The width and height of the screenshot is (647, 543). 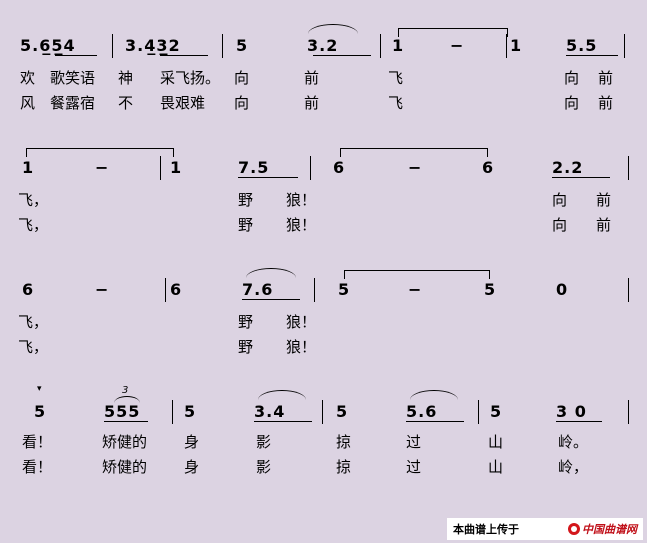 What do you see at coordinates (396, 78) in the screenshot?
I see `lyric: 飞` at bounding box center [396, 78].